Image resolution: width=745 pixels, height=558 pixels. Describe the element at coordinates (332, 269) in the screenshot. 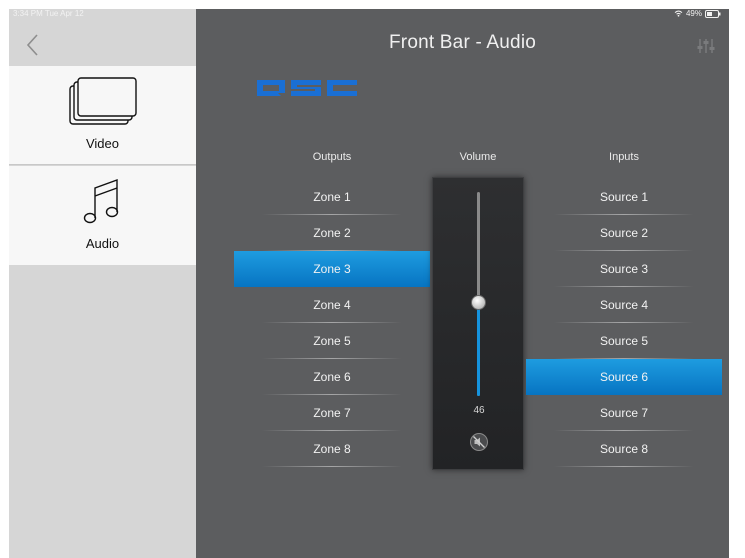

I see `zone-option: Zone 3` at that location.